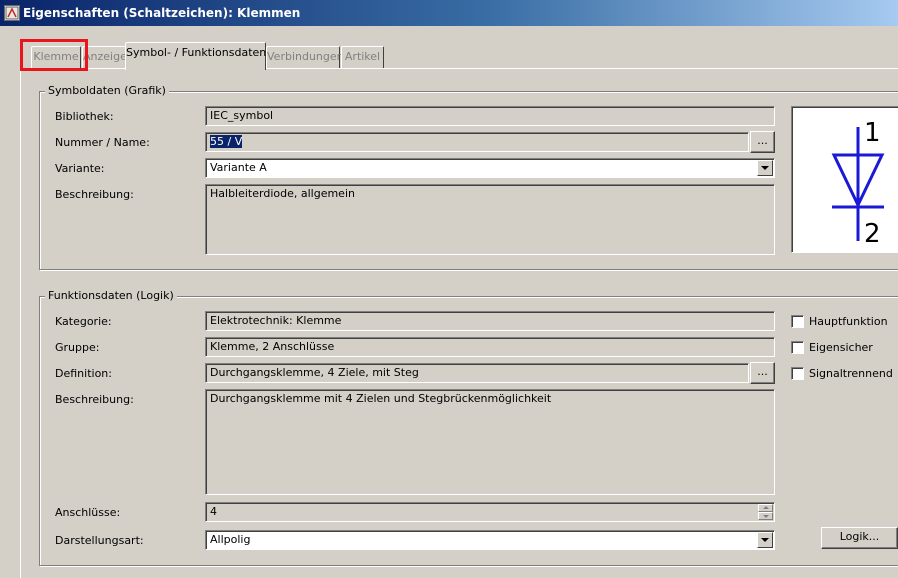 The image size is (898, 578). I want to click on app-properties-icon, so click(12, 13).